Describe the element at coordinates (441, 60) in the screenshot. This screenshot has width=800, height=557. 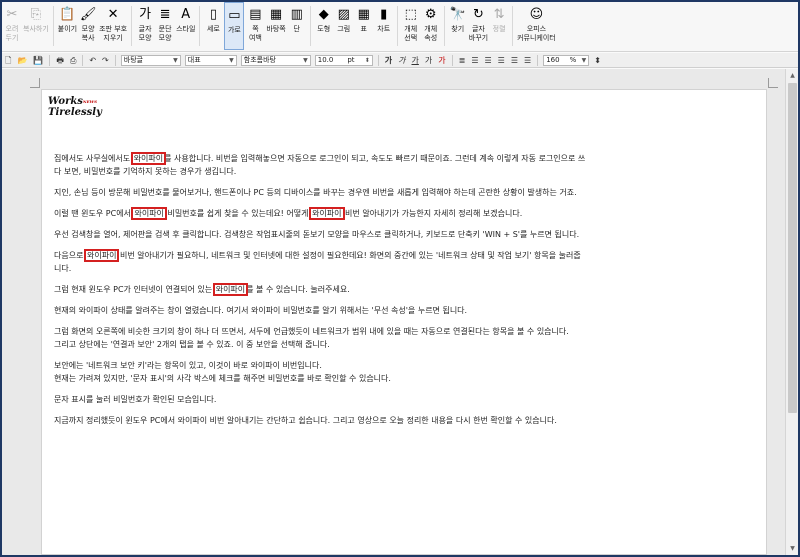
I see `font-color-icon: 가` at that location.